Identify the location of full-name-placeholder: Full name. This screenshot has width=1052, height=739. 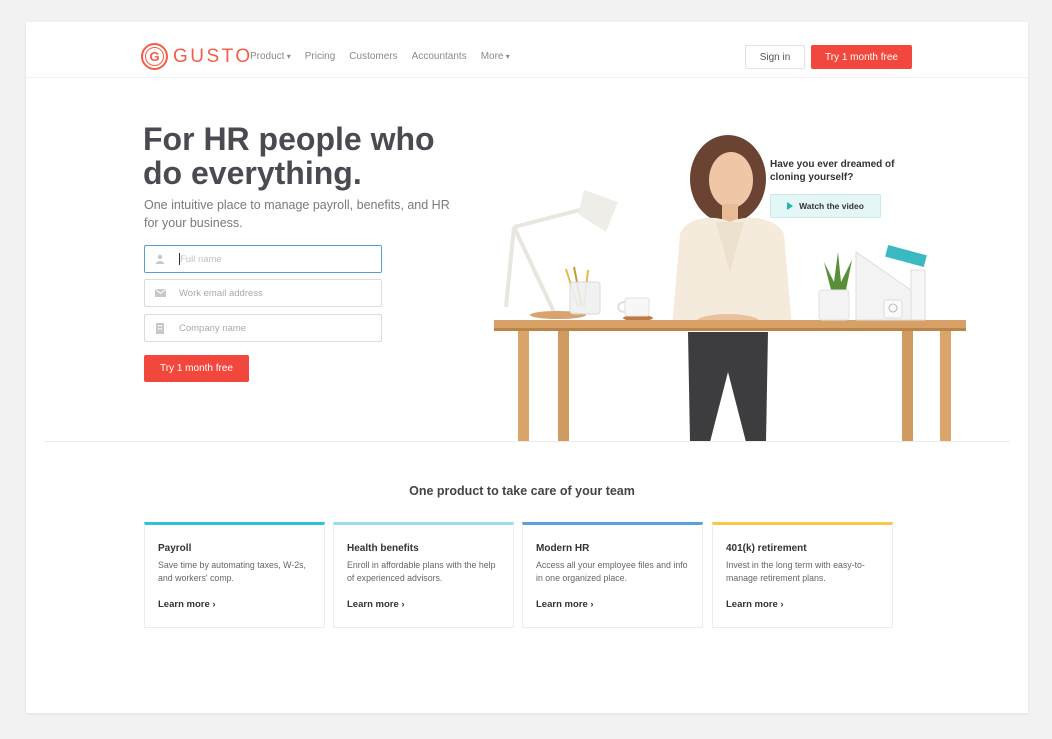
(201, 259).